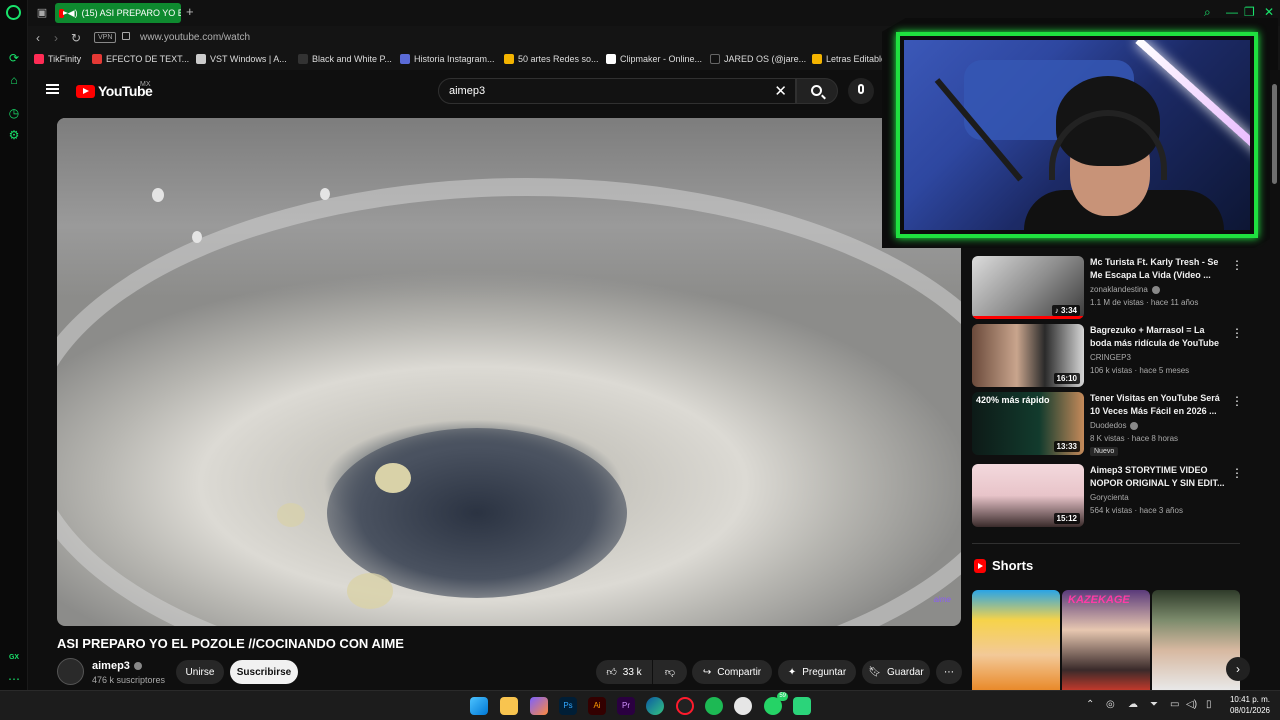  I want to click on short-label: KAZEKAGE, so click(1099, 600).